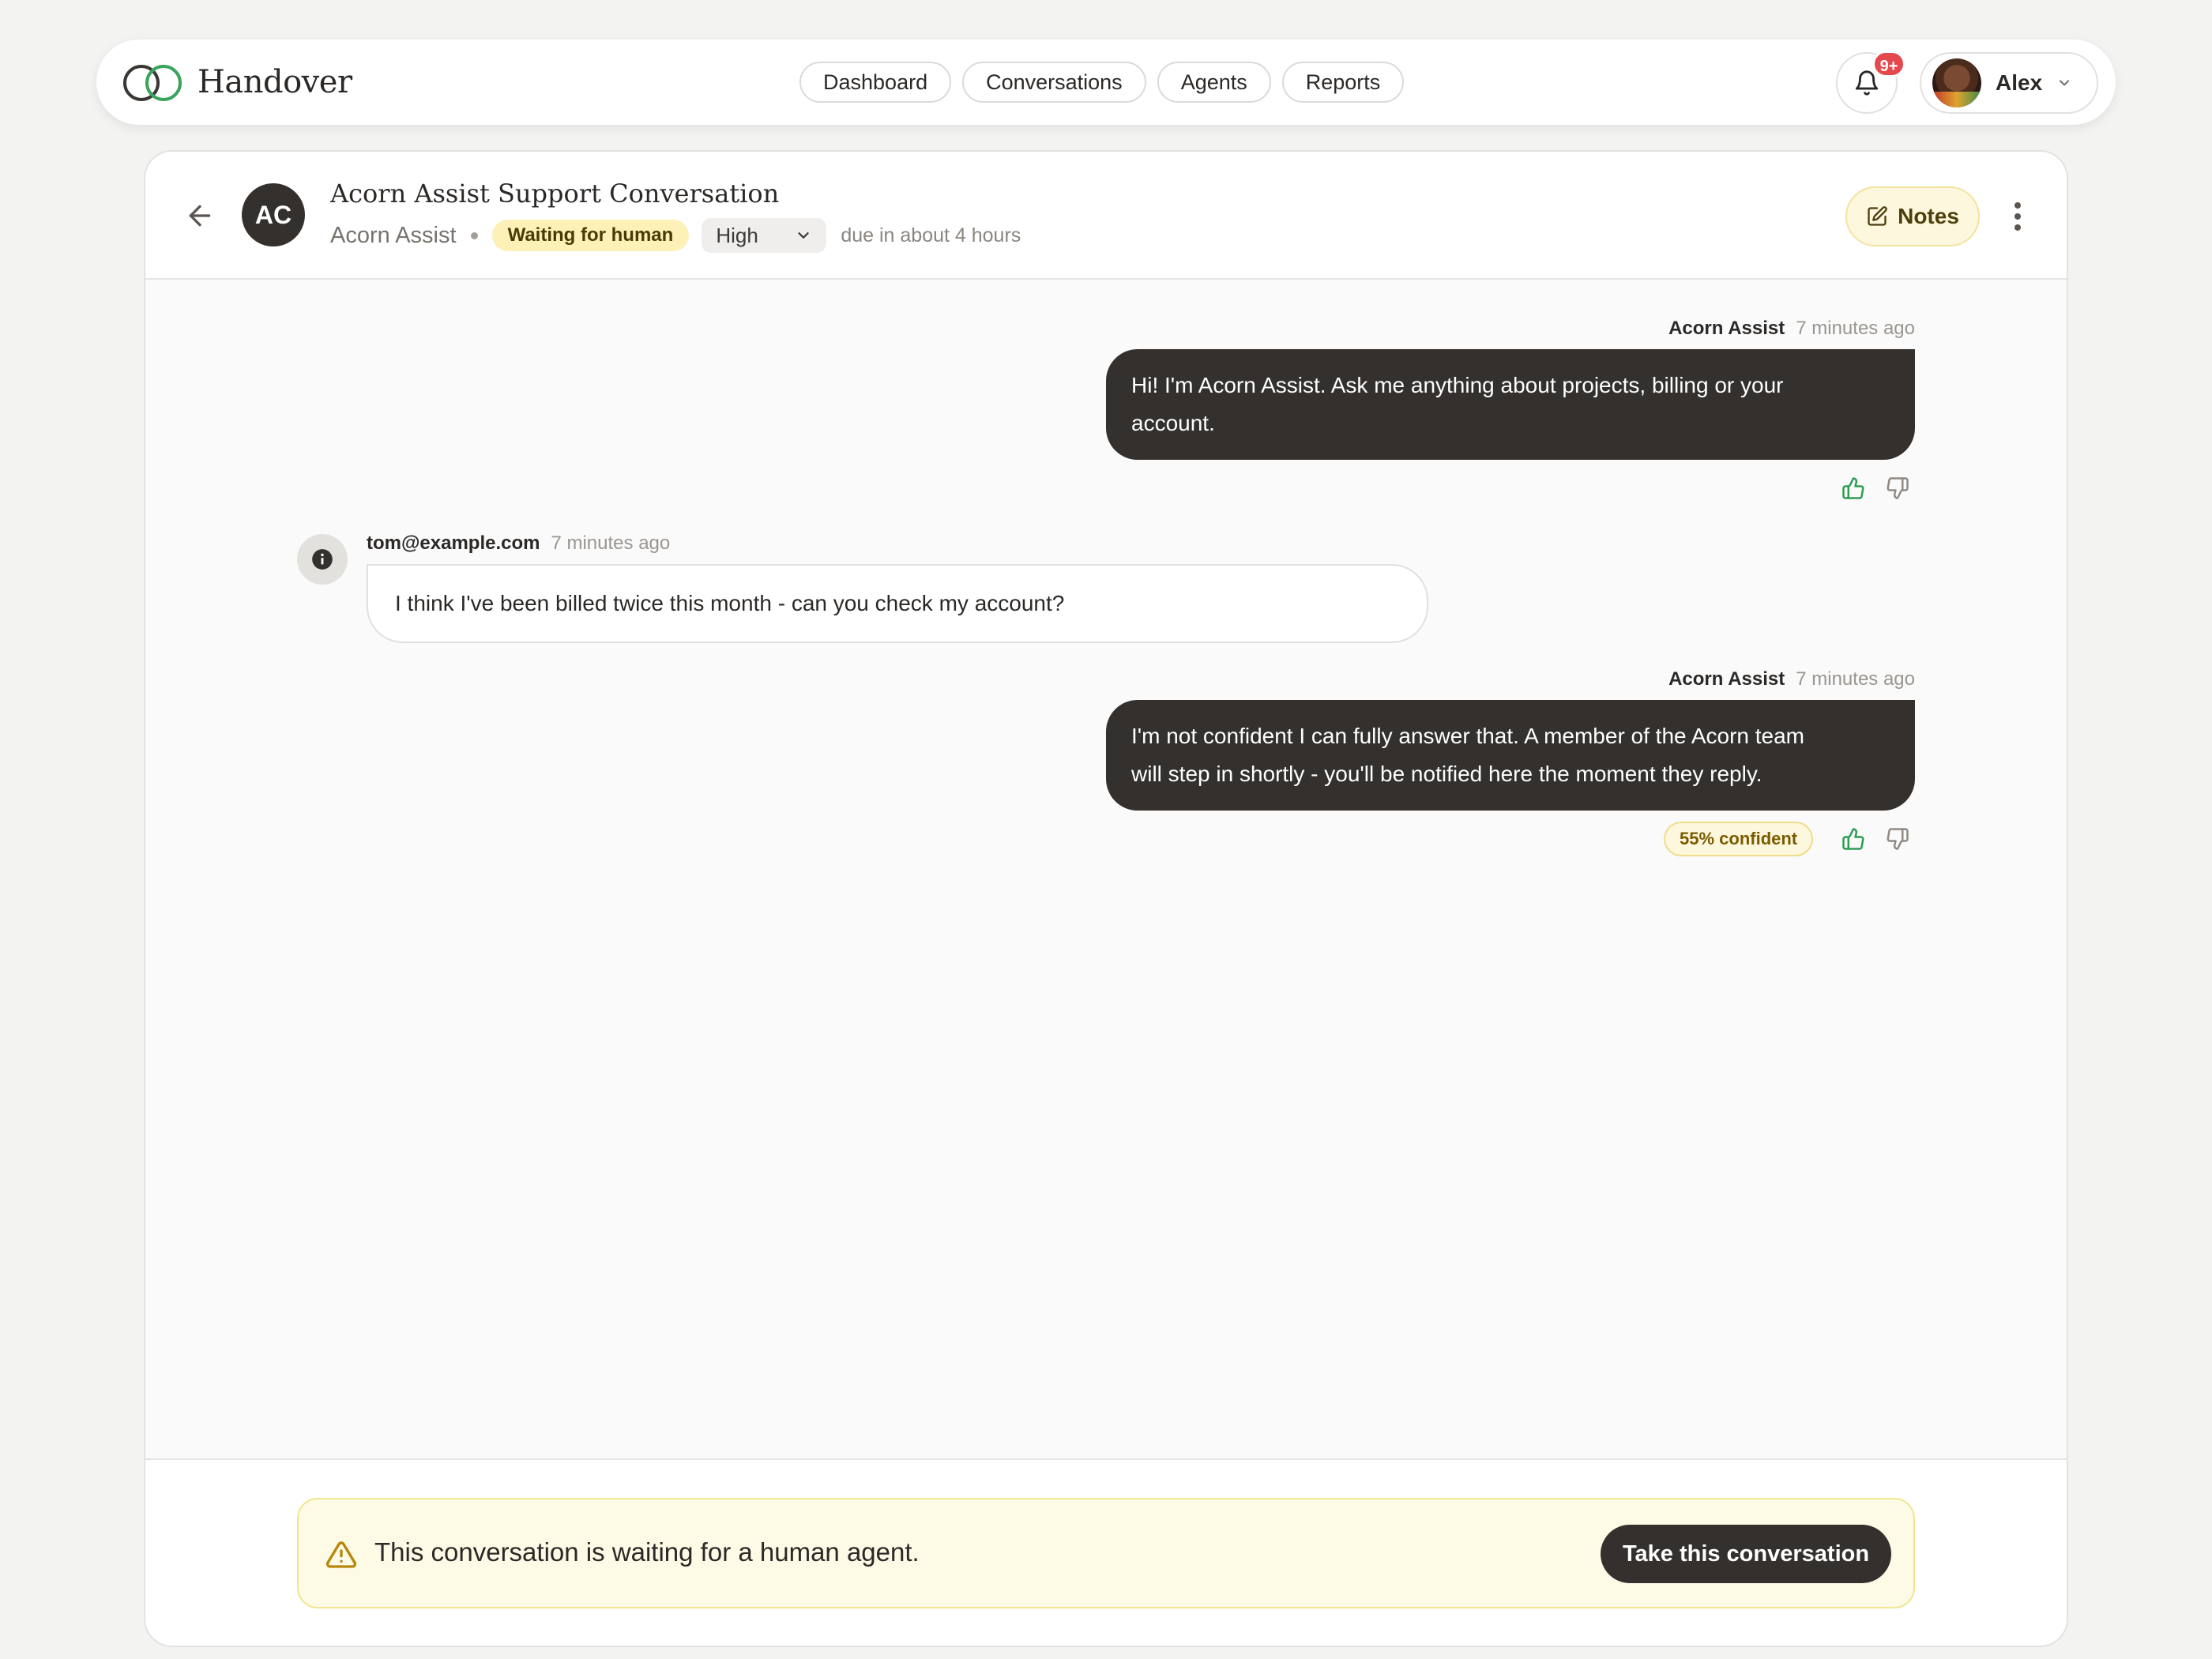 Image resolution: width=2212 pixels, height=1659 pixels. I want to click on priority-select: High, so click(765, 236).